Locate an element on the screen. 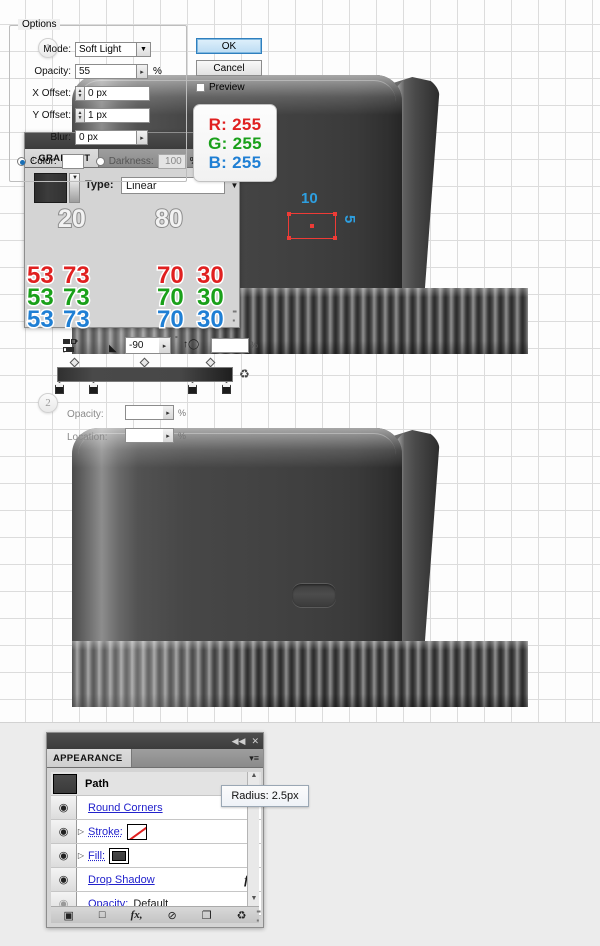 The width and height of the screenshot is (600, 946). scroll-up-icon: ▲ is located at coordinates (254, 778).